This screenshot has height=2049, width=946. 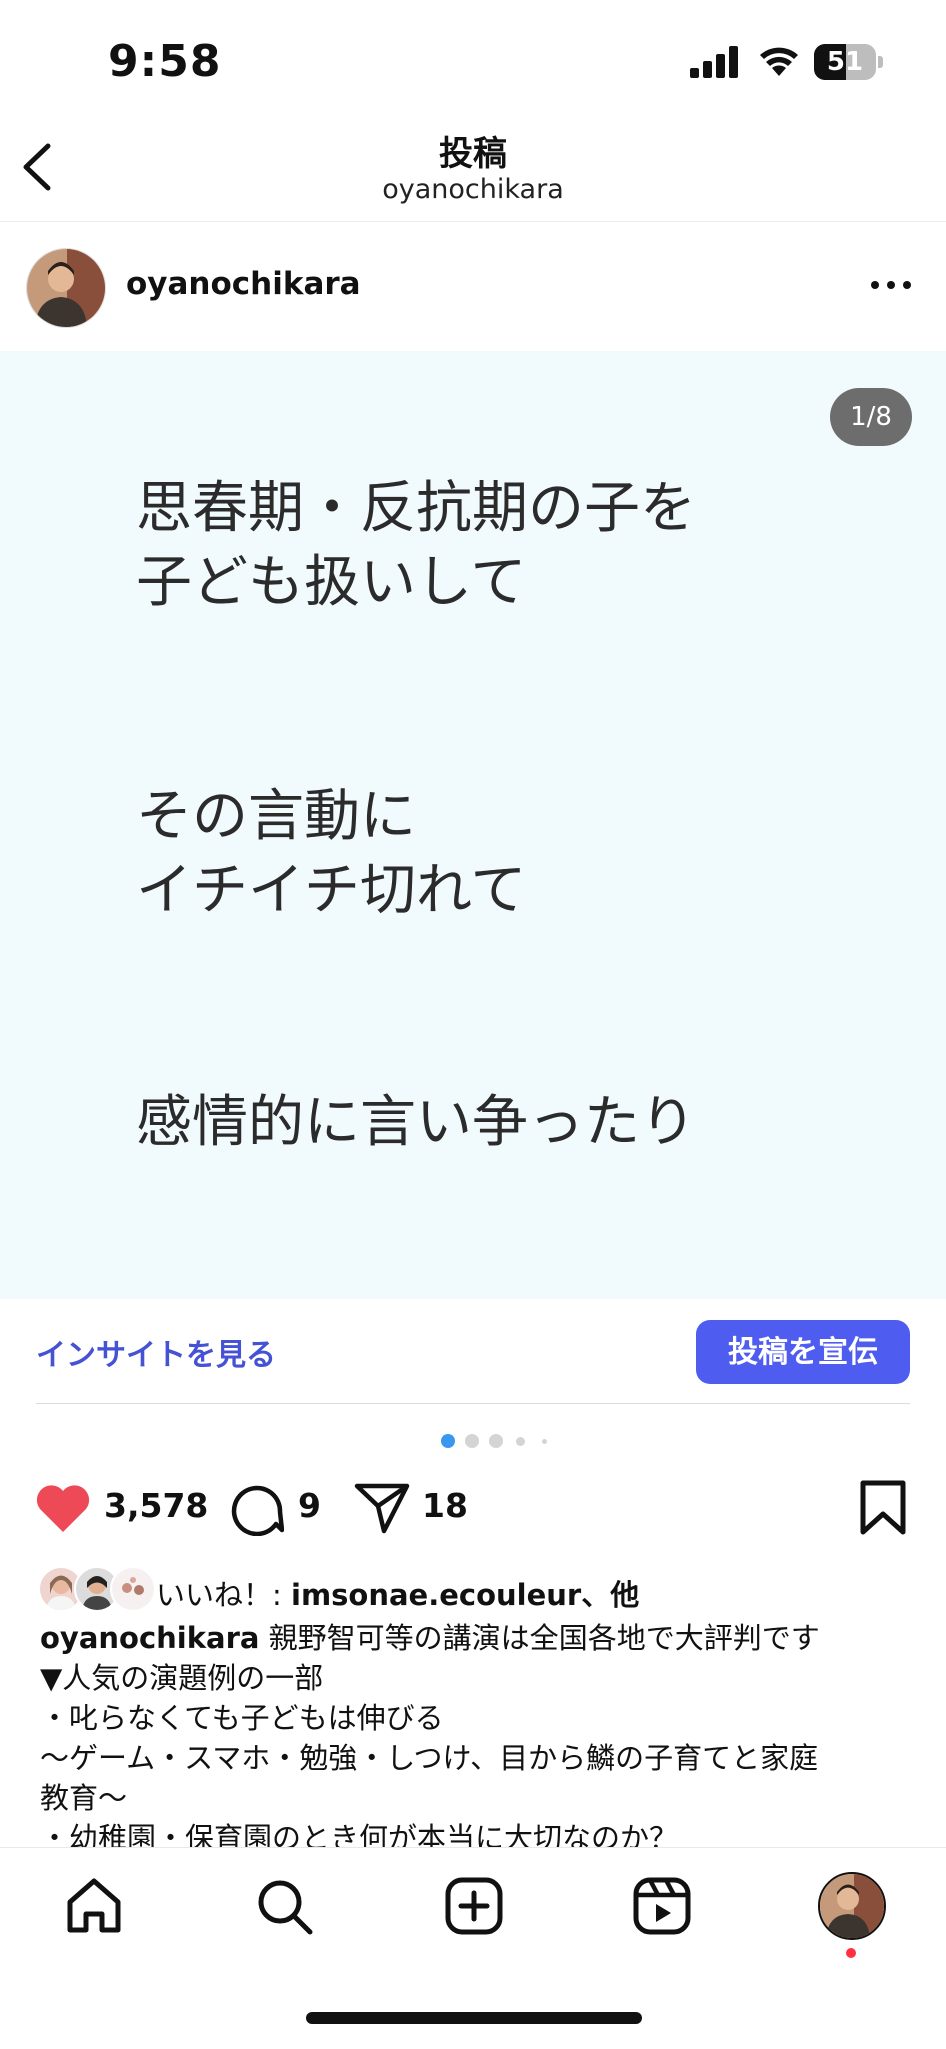 What do you see at coordinates (84, 1798) in the screenshot?
I see `caption-line: 教育〜` at bounding box center [84, 1798].